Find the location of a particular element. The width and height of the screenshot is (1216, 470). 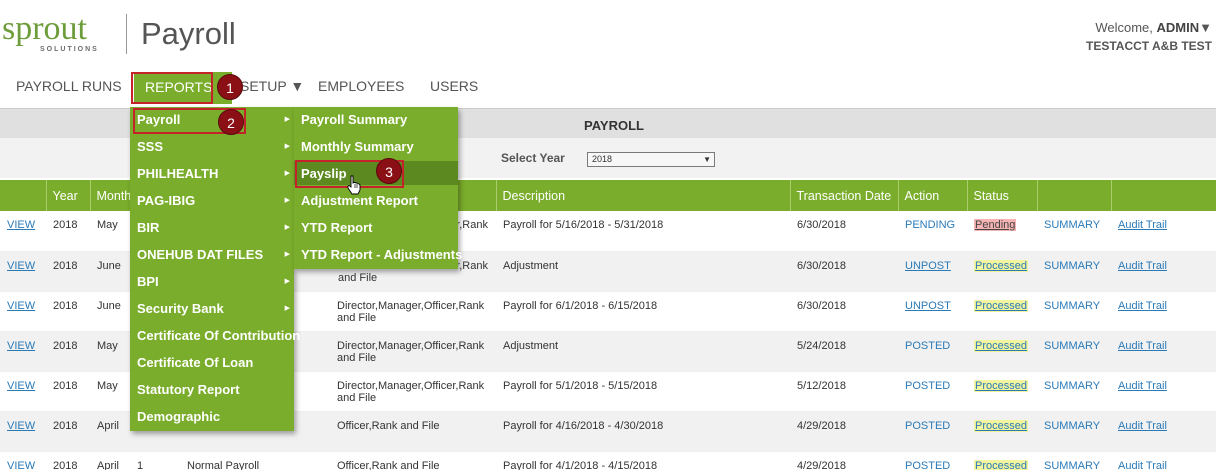

welcome-label: Welcome, is located at coordinates (1124, 27).